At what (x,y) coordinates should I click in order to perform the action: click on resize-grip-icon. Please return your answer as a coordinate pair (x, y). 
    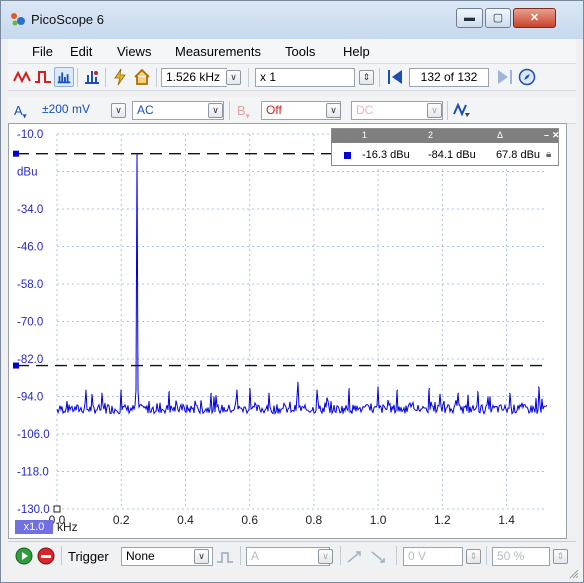
    Looking at the image, I should click on (574, 574).